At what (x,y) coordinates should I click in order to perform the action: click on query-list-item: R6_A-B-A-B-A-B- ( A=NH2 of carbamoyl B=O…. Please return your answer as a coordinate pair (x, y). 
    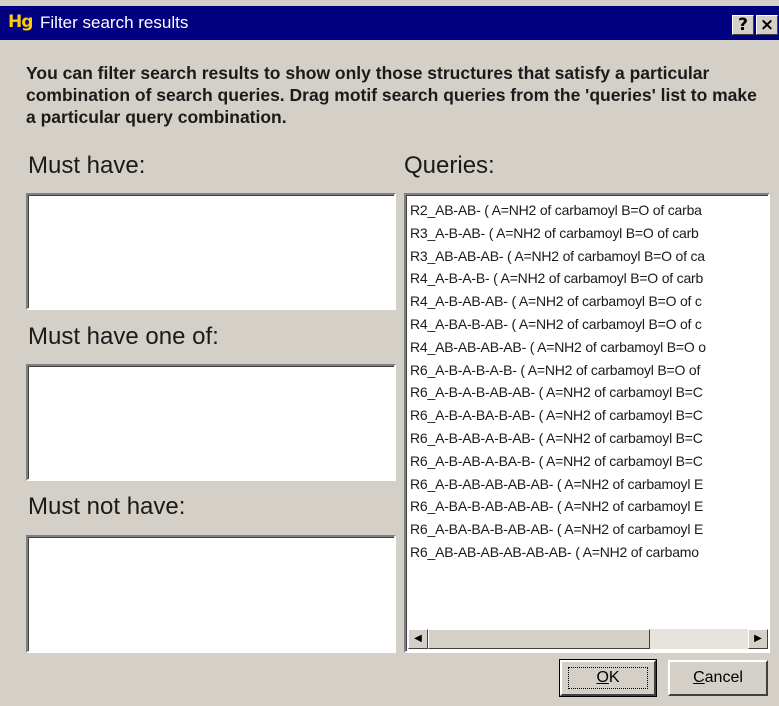
    Looking at the image, I should click on (589, 370).